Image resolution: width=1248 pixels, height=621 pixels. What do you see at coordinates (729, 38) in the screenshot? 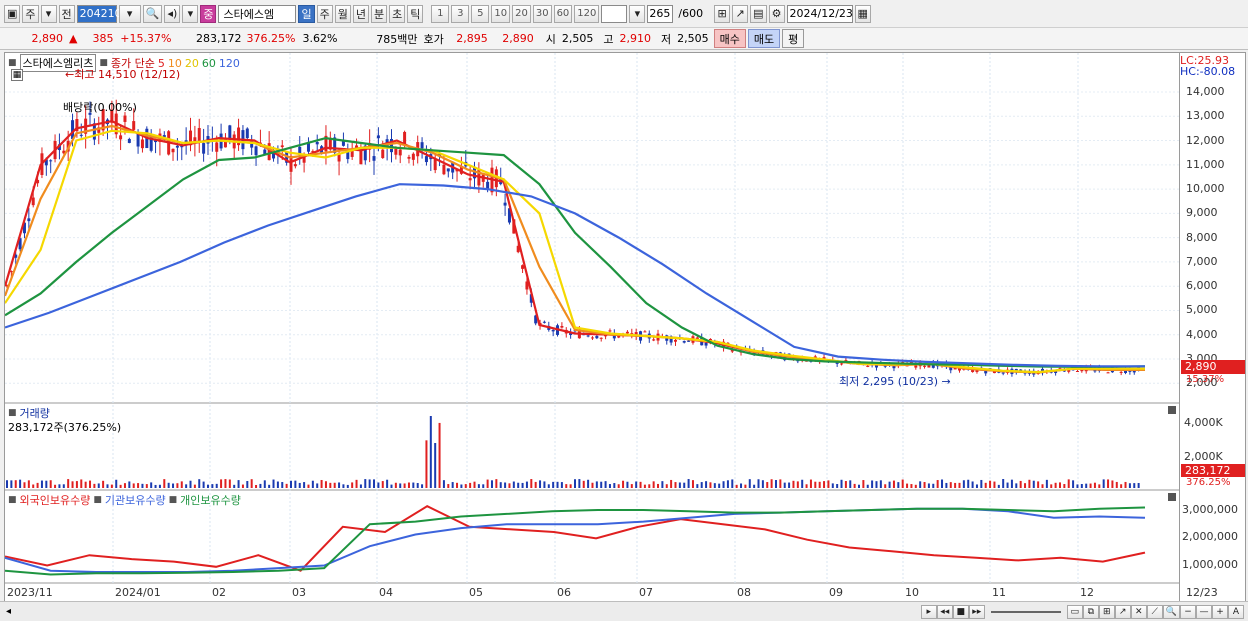
I see `buy-button: 매수` at bounding box center [729, 38].